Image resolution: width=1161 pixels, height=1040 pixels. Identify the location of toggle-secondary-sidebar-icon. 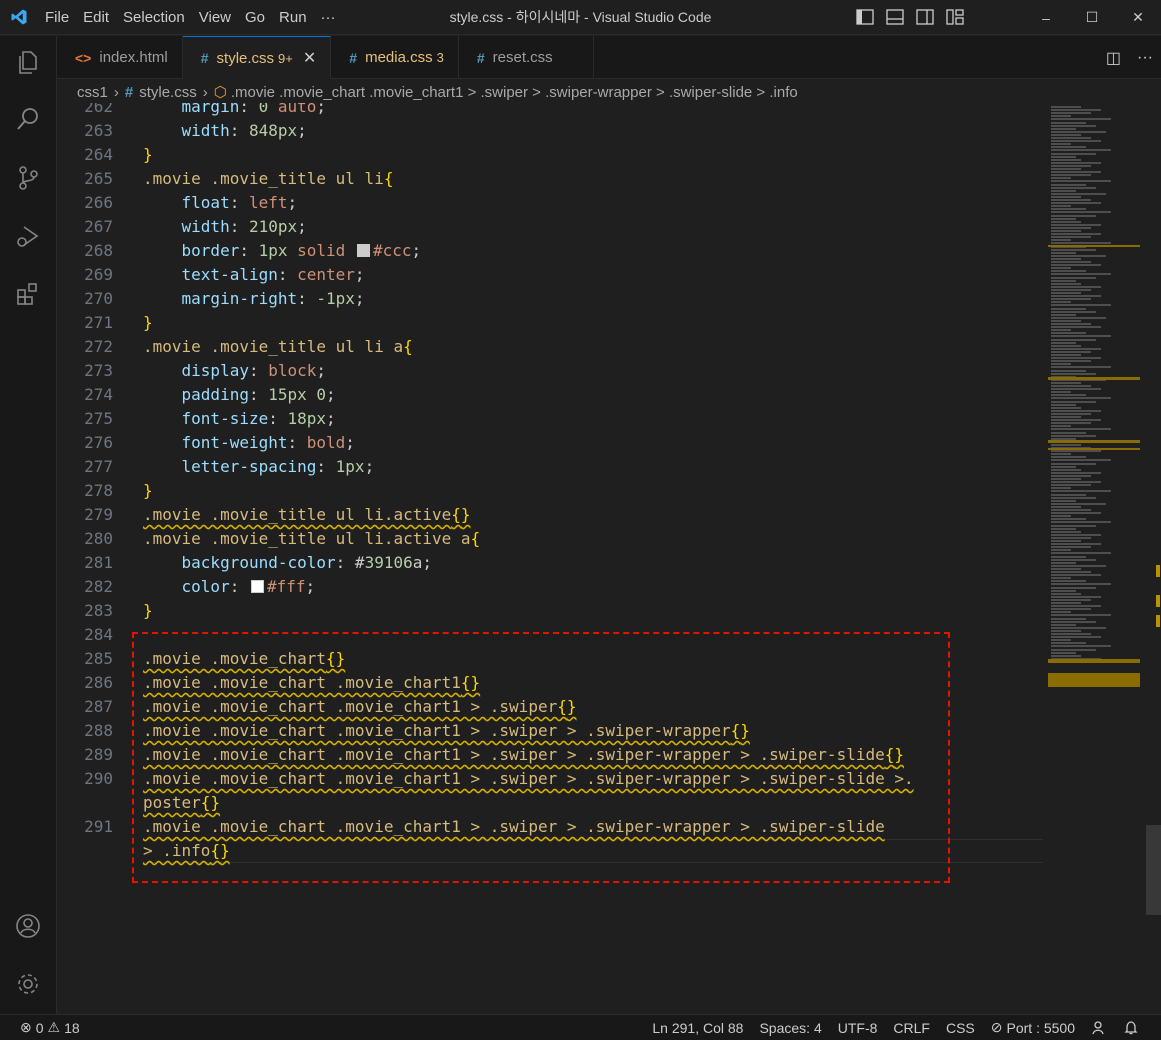
(925, 17).